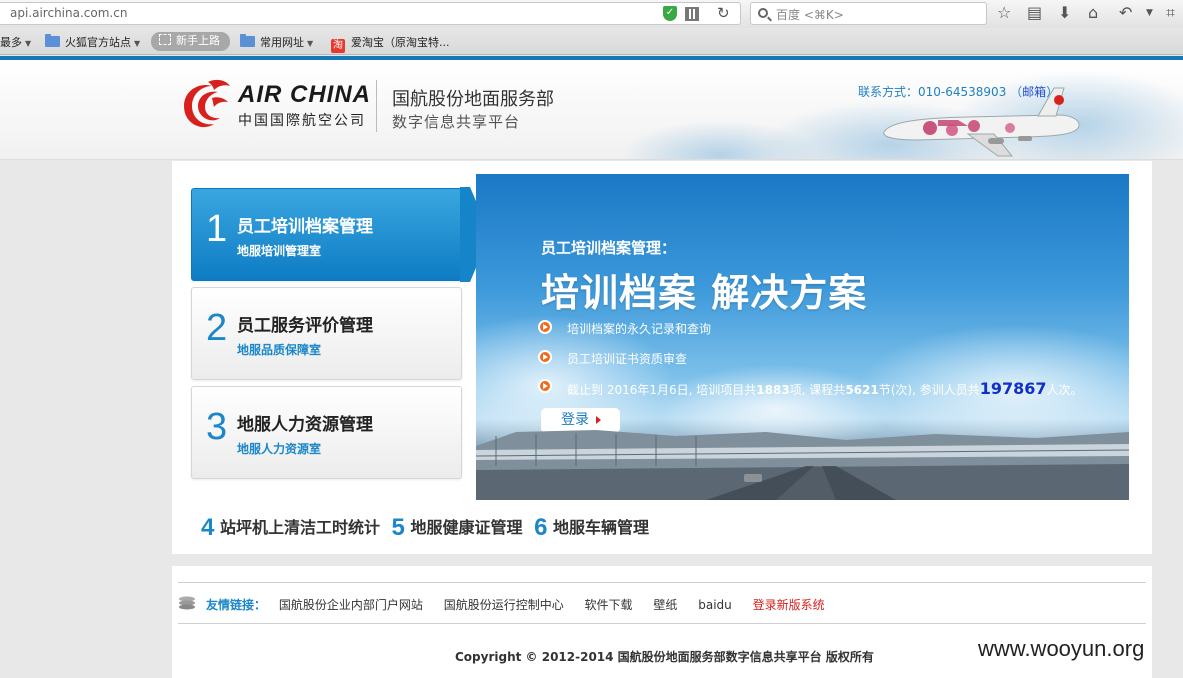 The image size is (1183, 678). Describe the element at coordinates (723, 13) in the screenshot. I see `reload-icon: ↻` at that location.